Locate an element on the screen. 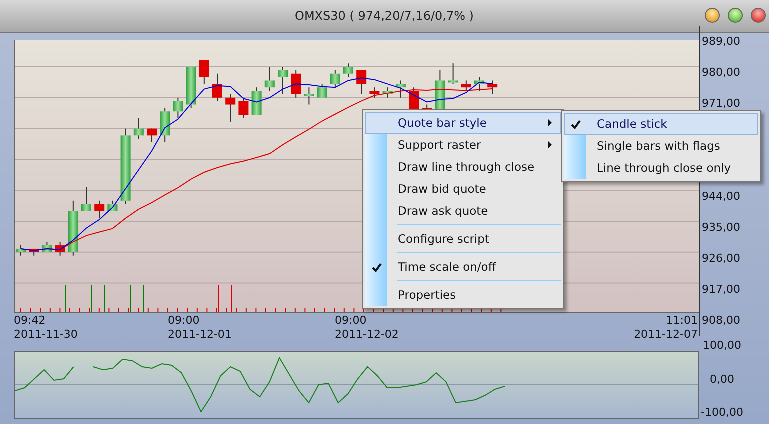 This screenshot has width=769, height=424. y-axis-label: 971,00 is located at coordinates (722, 103).